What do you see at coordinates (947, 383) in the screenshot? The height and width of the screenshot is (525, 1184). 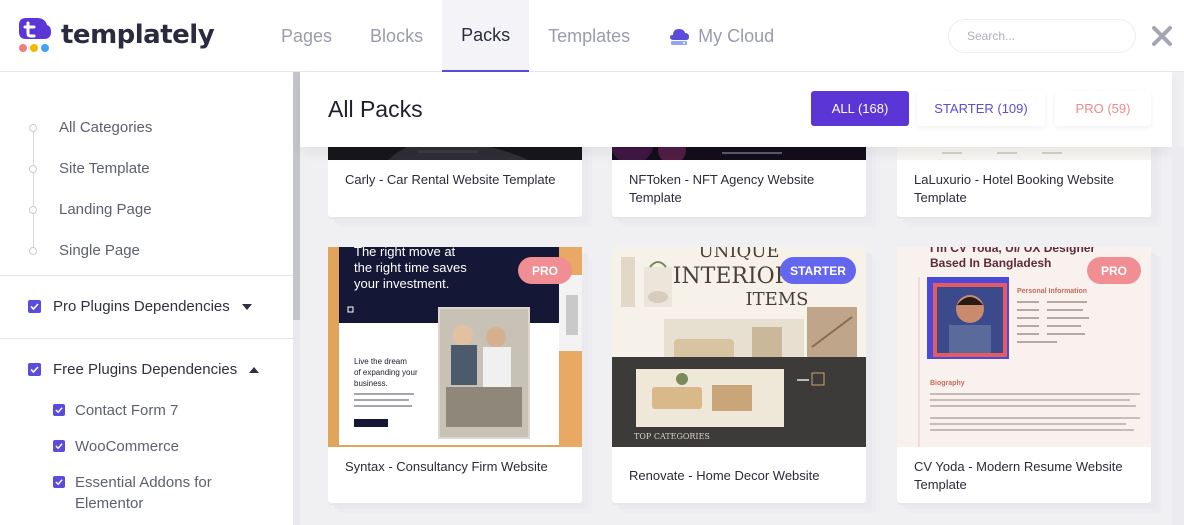 I see `thumb-text: Biography` at bounding box center [947, 383].